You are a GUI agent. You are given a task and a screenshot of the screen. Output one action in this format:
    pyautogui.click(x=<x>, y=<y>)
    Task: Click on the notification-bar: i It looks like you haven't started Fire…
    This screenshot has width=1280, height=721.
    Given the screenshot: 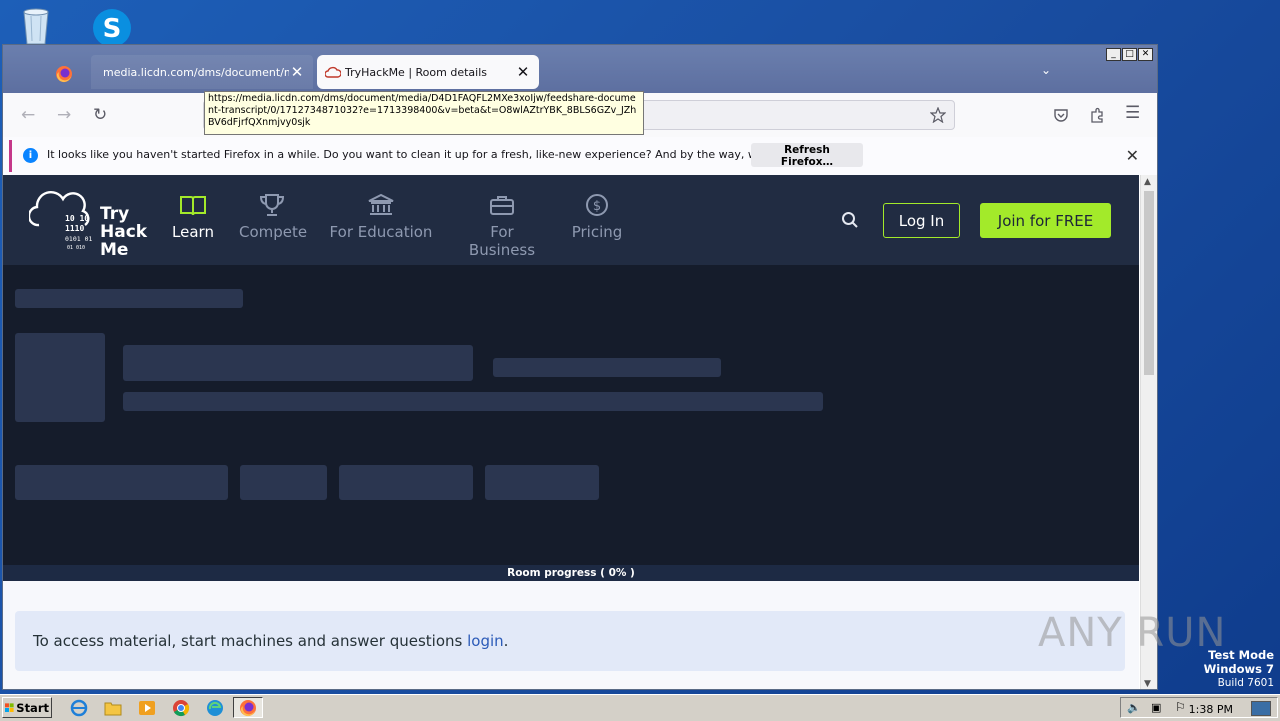 What is the action you would take?
    pyautogui.click(x=580, y=156)
    